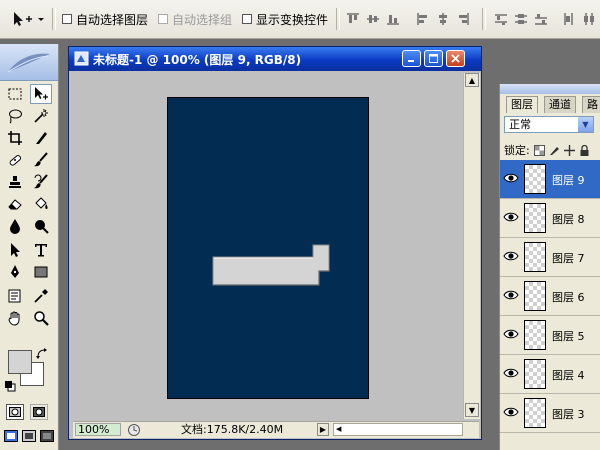 Image resolution: width=600 pixels, height=450 pixels. Describe the element at coordinates (275, 59) in the screenshot. I see `document-title-bar: 未标题-1 @ 100% (图层 9, RGB/8)` at that location.